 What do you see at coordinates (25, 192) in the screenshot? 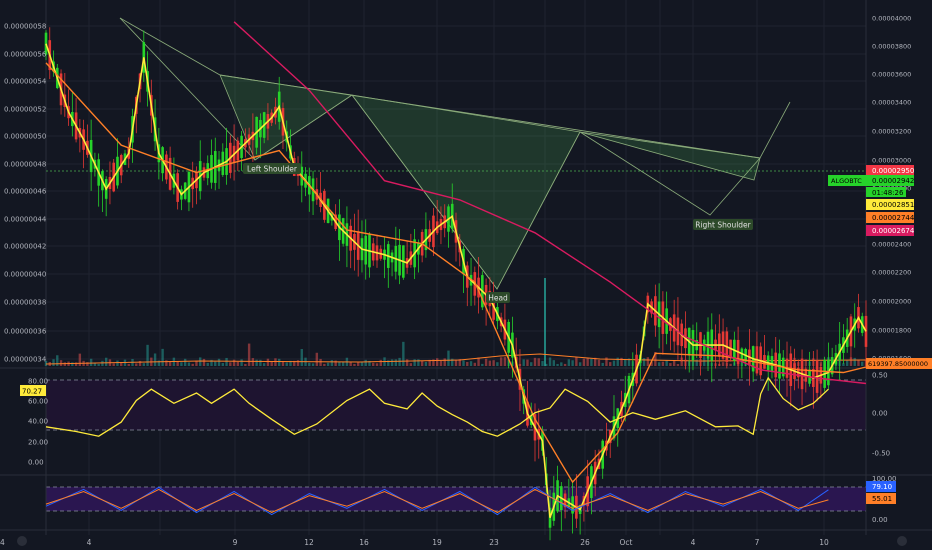
I see `left-price-tick: 0.00000046` at bounding box center [25, 192].